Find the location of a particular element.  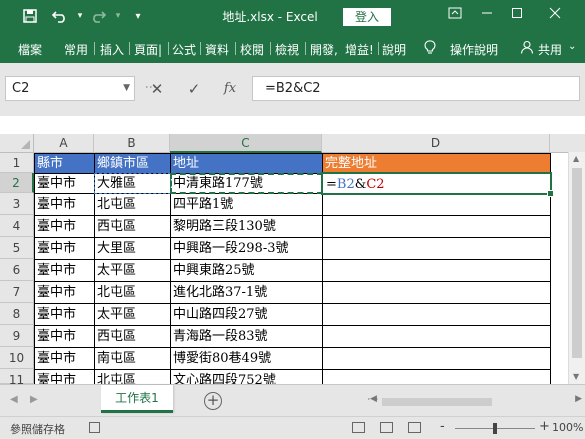

ribbon-expand-icon: ⌄ is located at coordinates (572, 46).